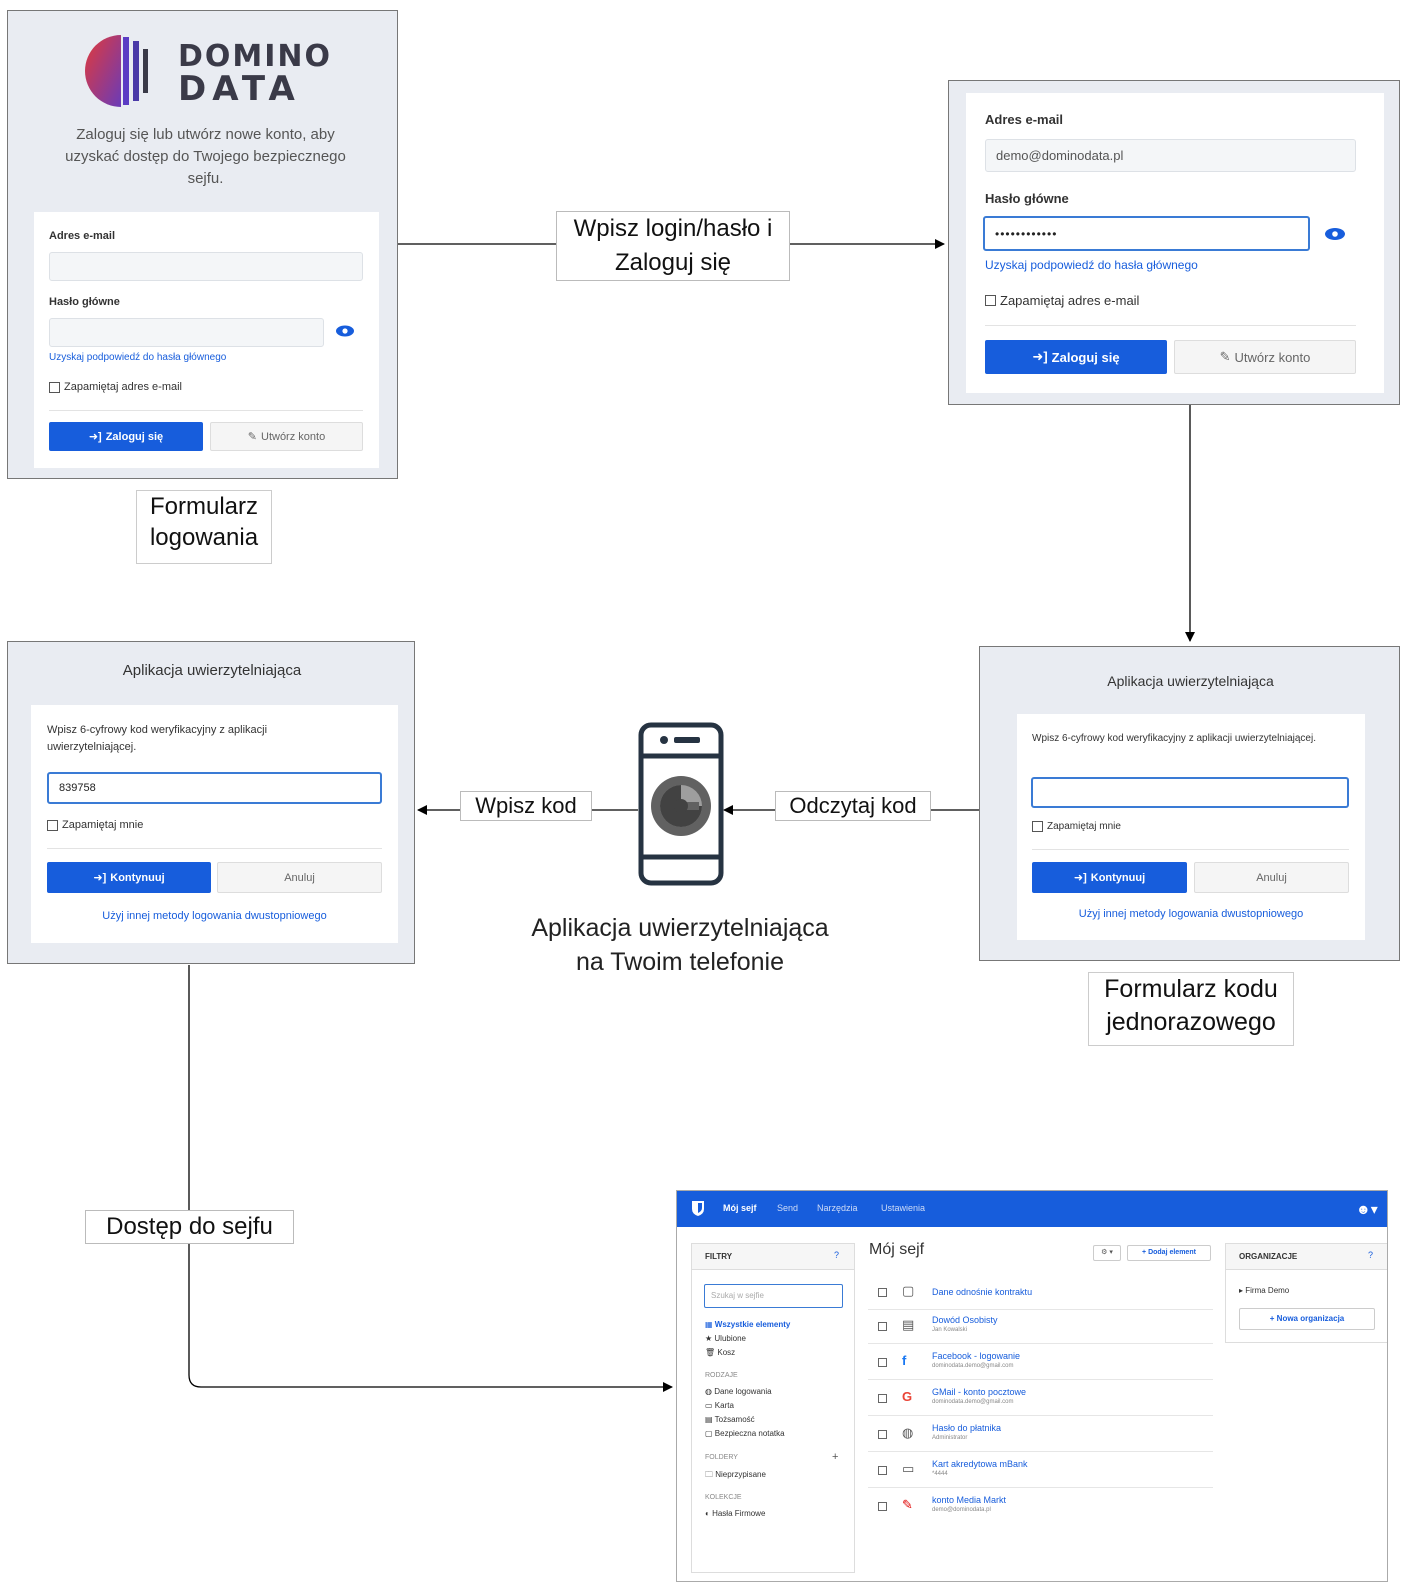 The height and width of the screenshot is (1582, 1419). What do you see at coordinates (740, 1208) in the screenshot?
I see `nav-my-vault: Mój sejf` at bounding box center [740, 1208].